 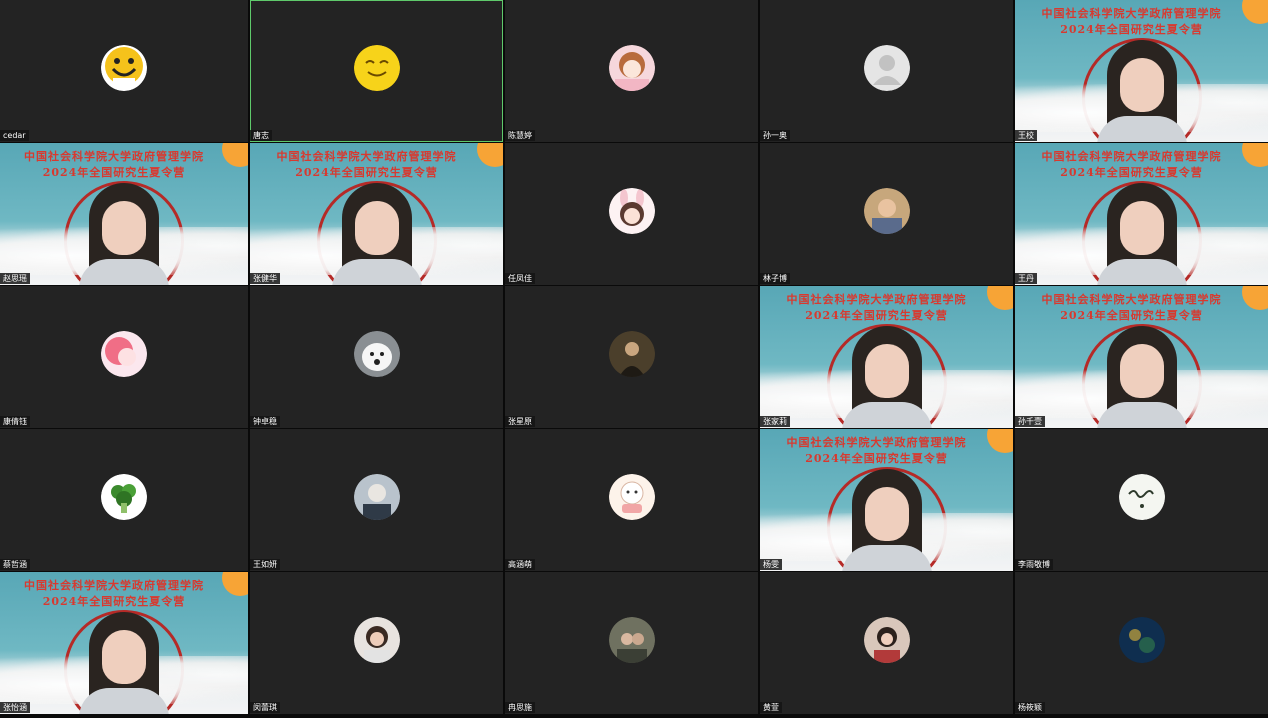 I want to click on participant-tile: 闵蕾琪, so click(x=376, y=643).